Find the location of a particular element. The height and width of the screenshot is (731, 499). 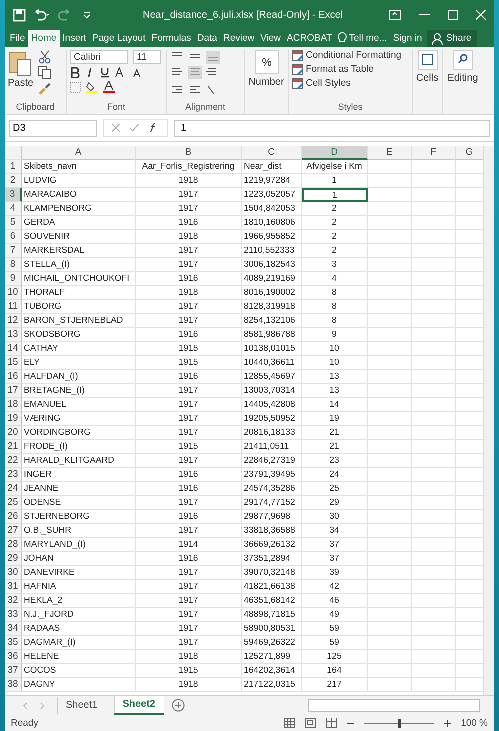

row-header: 3 is located at coordinates (13, 195).